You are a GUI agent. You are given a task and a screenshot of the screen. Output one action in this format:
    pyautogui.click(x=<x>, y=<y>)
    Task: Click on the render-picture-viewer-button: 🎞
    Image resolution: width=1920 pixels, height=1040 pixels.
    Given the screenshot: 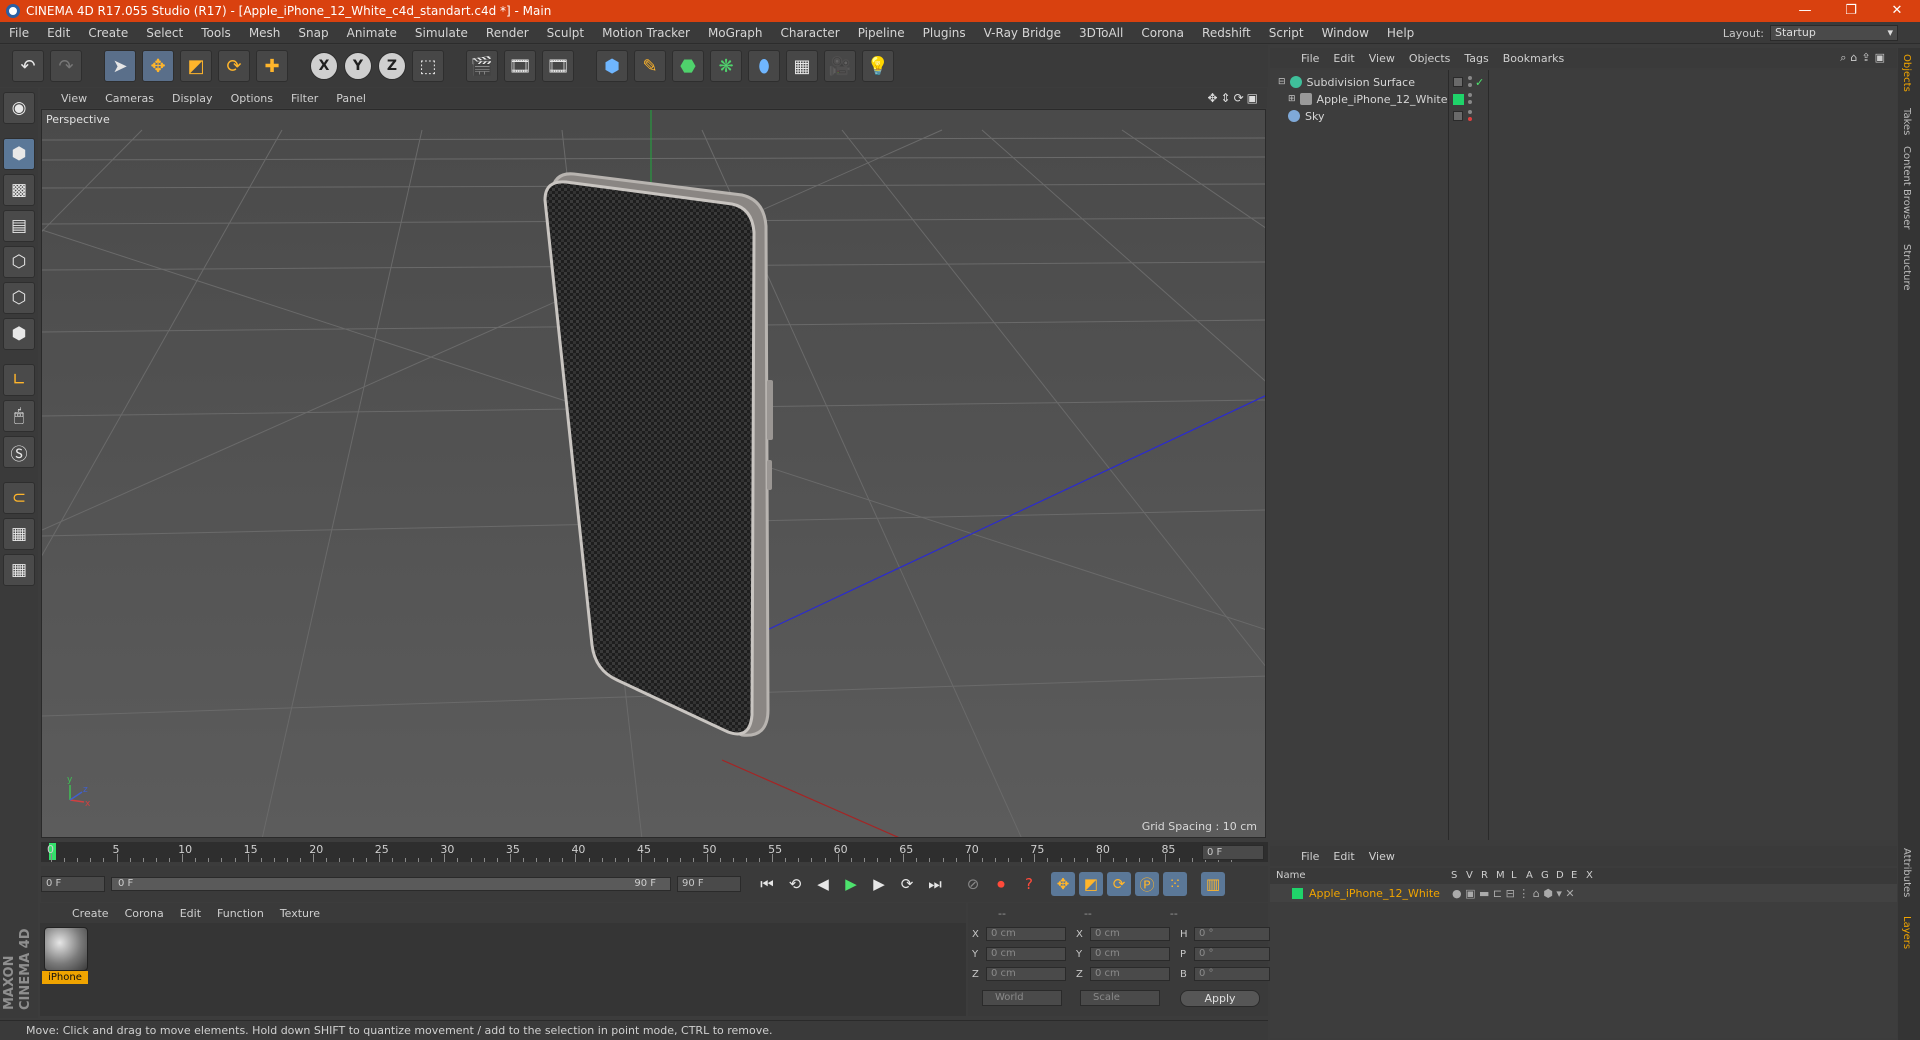 What is the action you would take?
    pyautogui.click(x=520, y=66)
    